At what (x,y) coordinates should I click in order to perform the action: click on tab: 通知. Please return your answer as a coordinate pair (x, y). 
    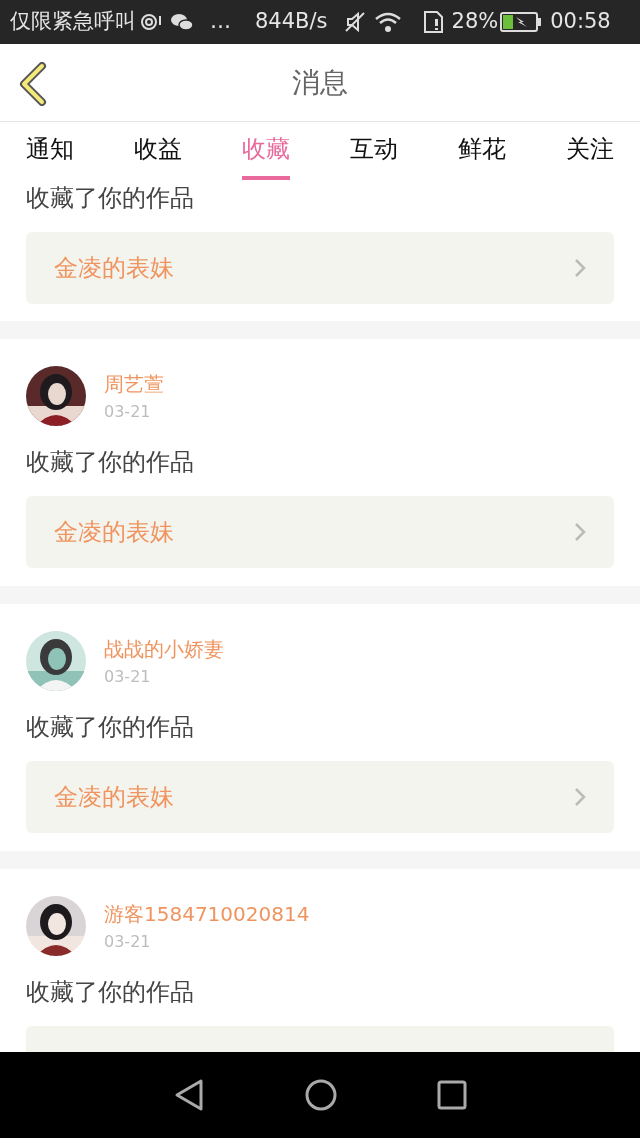
    Looking at the image, I should click on (50, 151).